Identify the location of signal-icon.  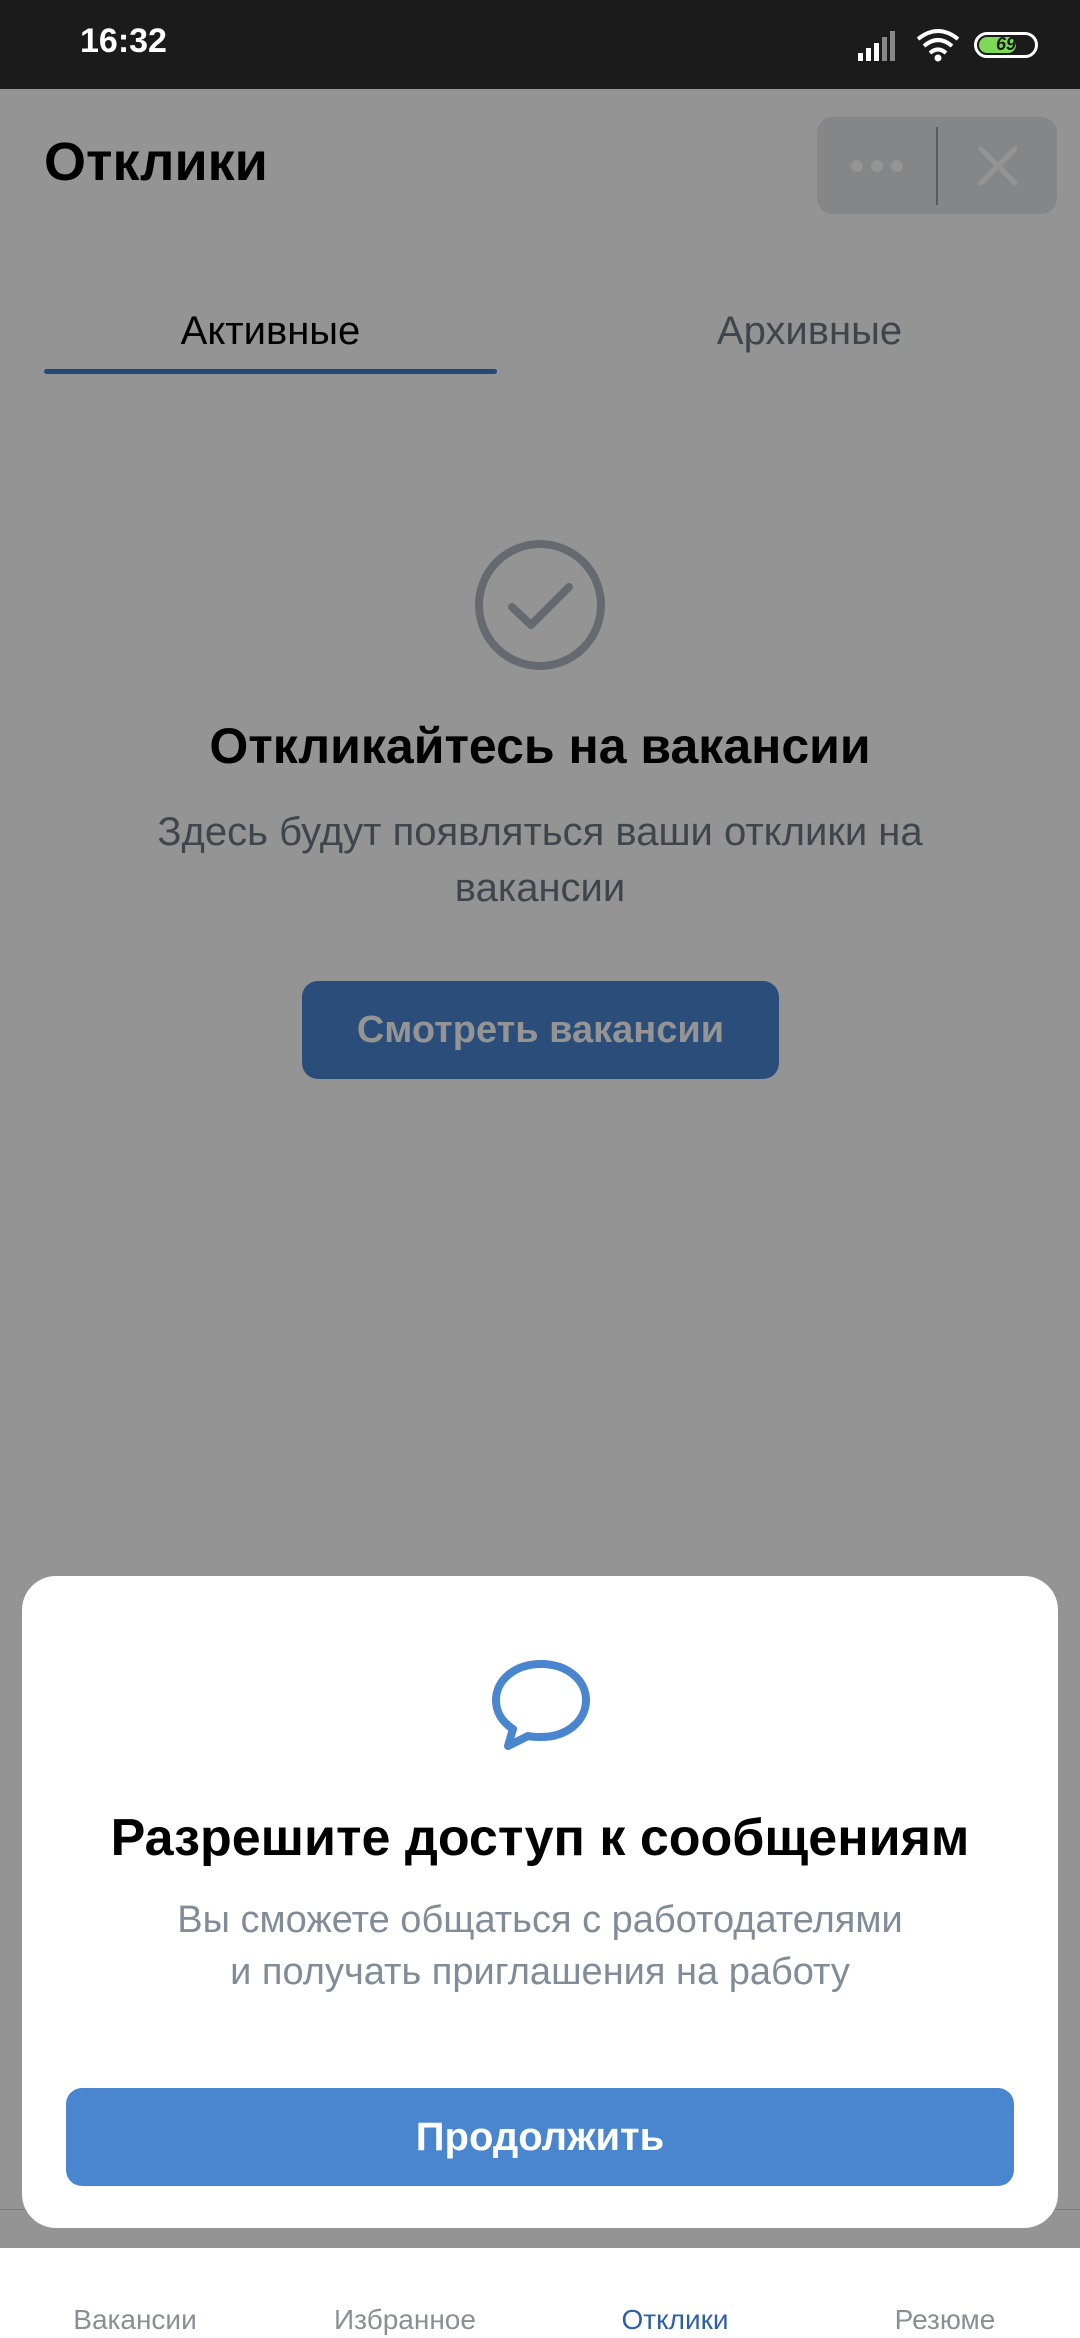
(876, 46).